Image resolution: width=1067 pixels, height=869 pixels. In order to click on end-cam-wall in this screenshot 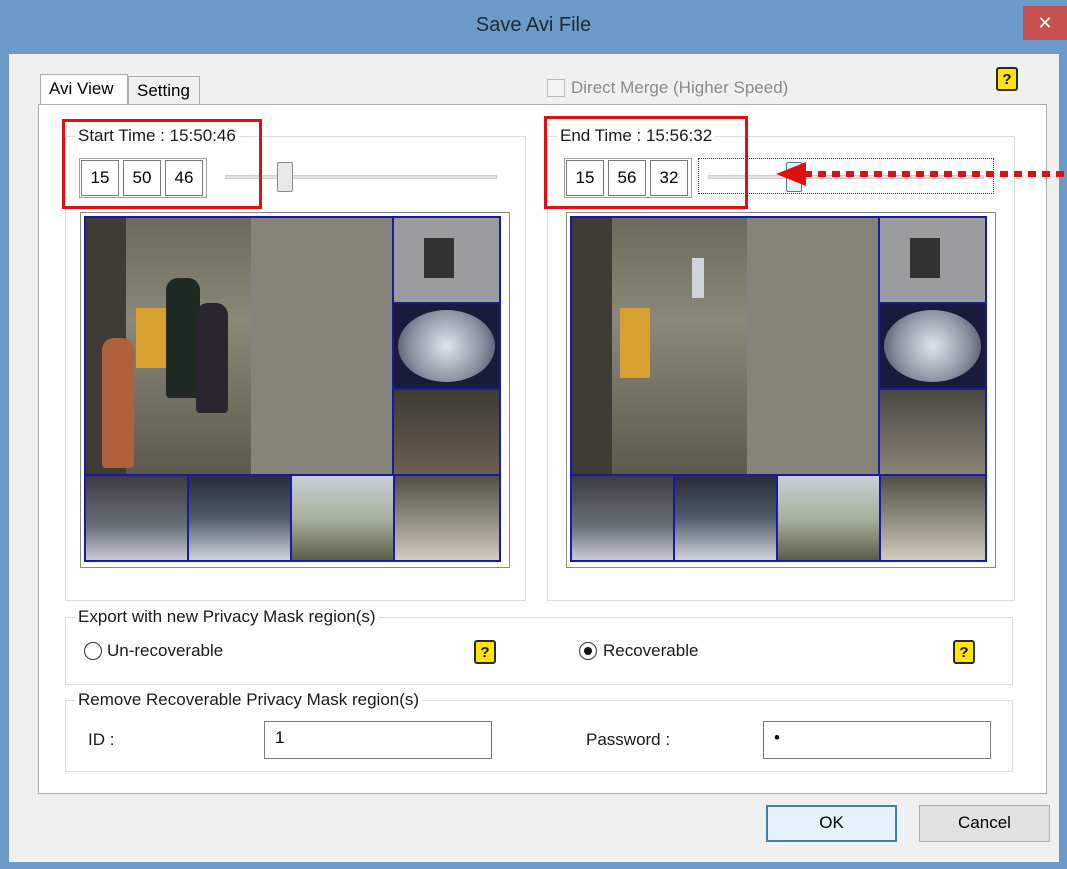, I will do `click(812, 346)`.